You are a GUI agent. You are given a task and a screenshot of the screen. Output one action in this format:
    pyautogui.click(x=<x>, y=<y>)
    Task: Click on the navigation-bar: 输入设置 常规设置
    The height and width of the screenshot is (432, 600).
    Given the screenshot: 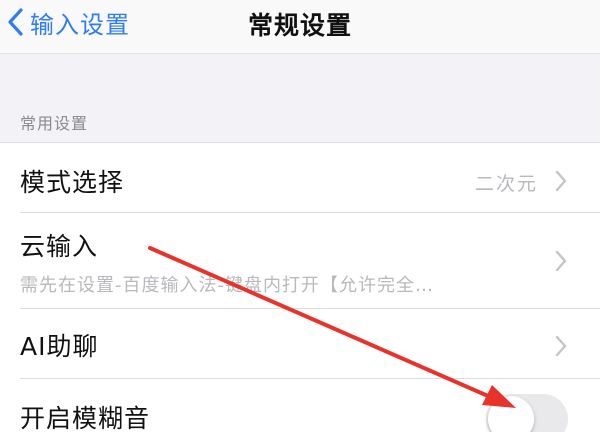 What is the action you would take?
    pyautogui.click(x=300, y=27)
    